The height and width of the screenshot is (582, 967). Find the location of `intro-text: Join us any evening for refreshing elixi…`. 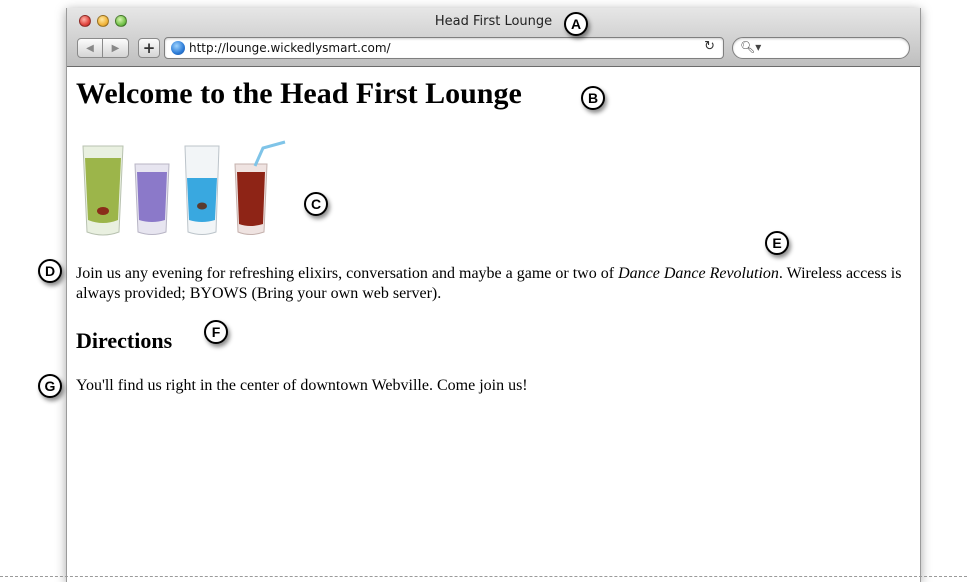

intro-text: Join us any evening for refreshing elixi… is located at coordinates (347, 273).